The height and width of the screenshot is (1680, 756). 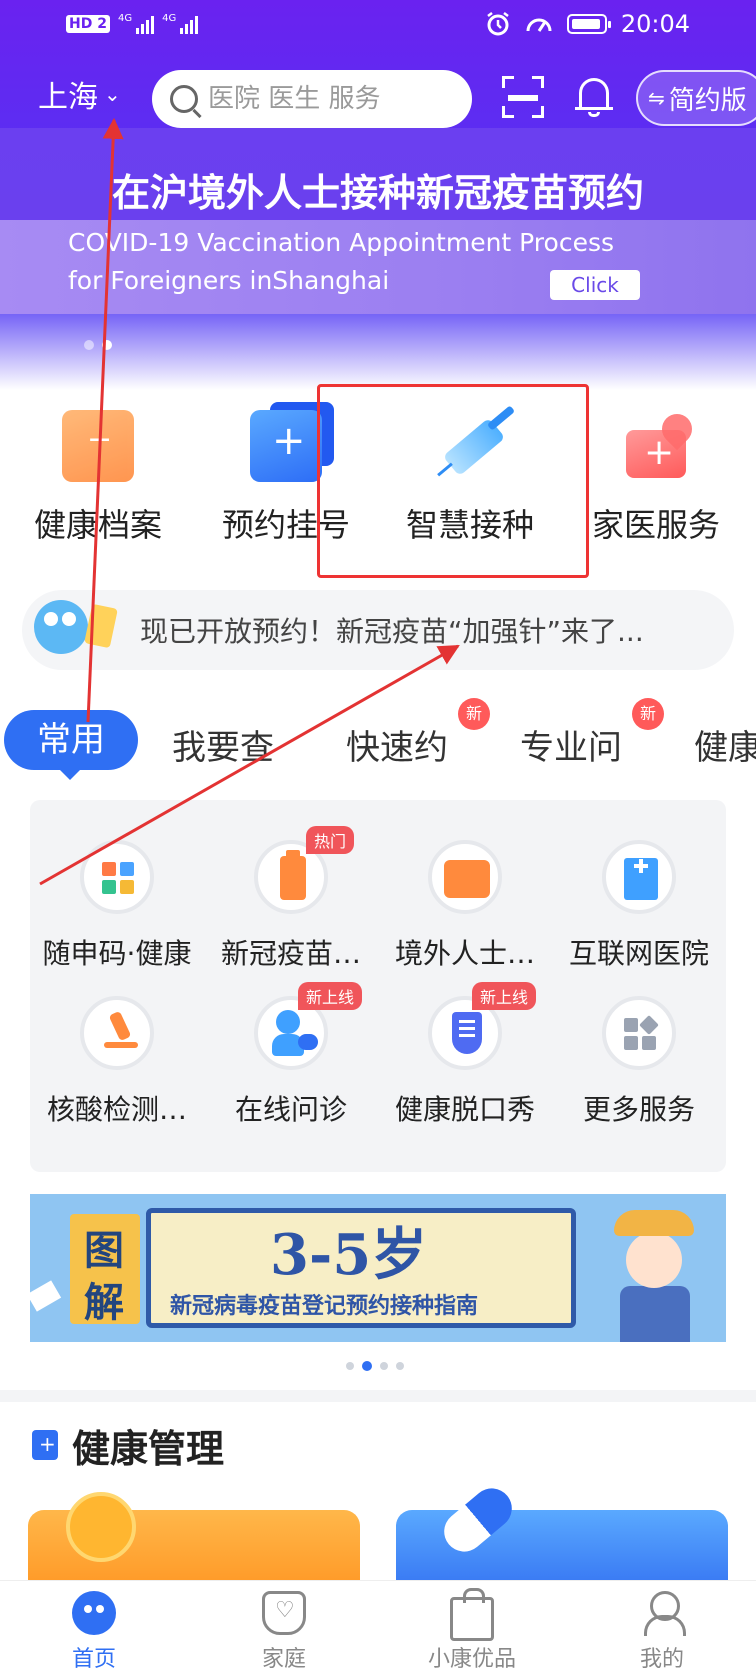 What do you see at coordinates (102, 24) in the screenshot?
I see `hd-number: 2` at bounding box center [102, 24].